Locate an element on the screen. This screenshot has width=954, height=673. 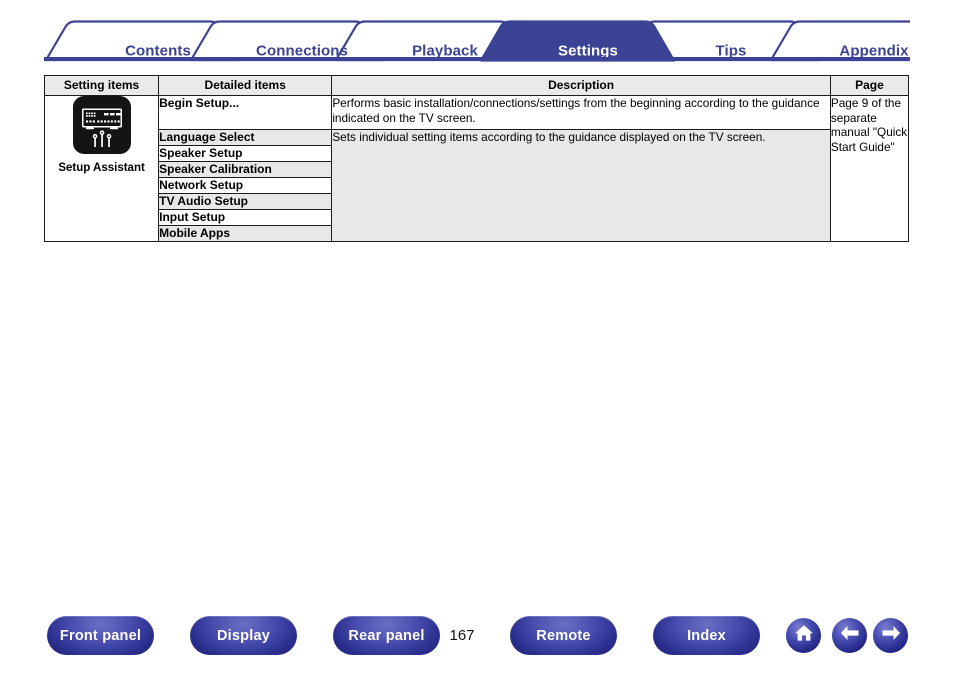
page-number: 167 is located at coordinates (462, 635).